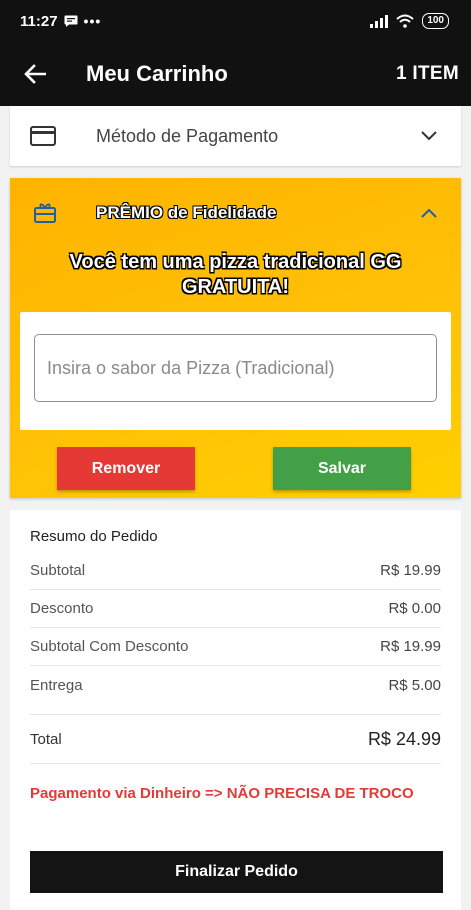  I want to click on summary-row-discount: Desconto R$ 0.00, so click(235, 609).